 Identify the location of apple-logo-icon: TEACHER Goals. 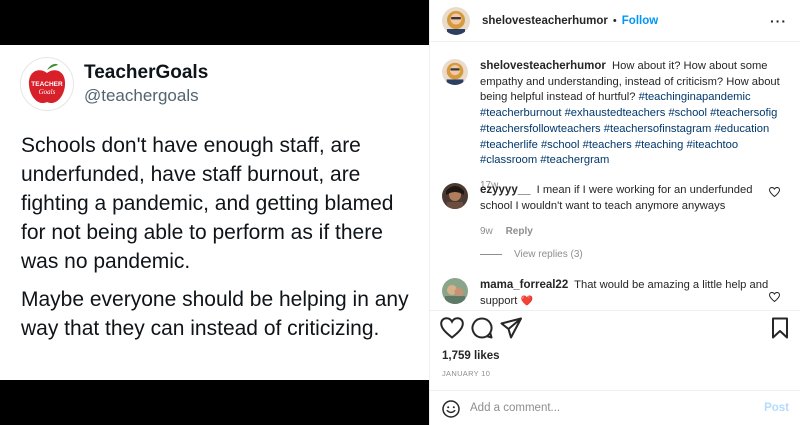
(47, 83).